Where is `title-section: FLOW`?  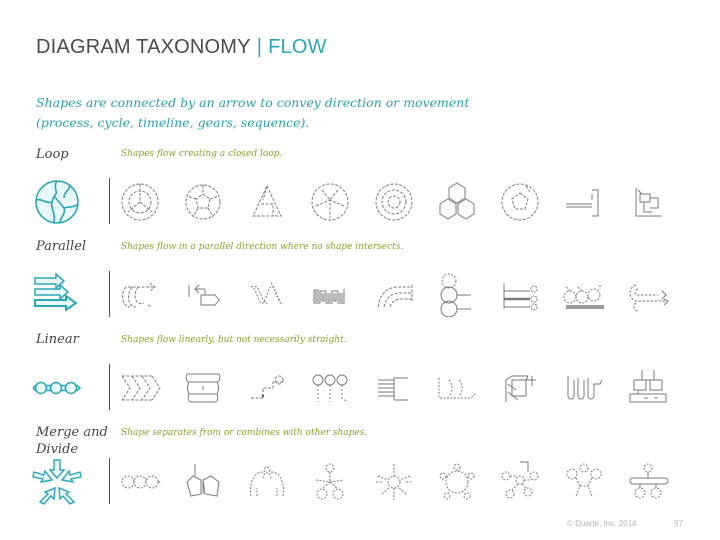 title-section: FLOW is located at coordinates (297, 47).